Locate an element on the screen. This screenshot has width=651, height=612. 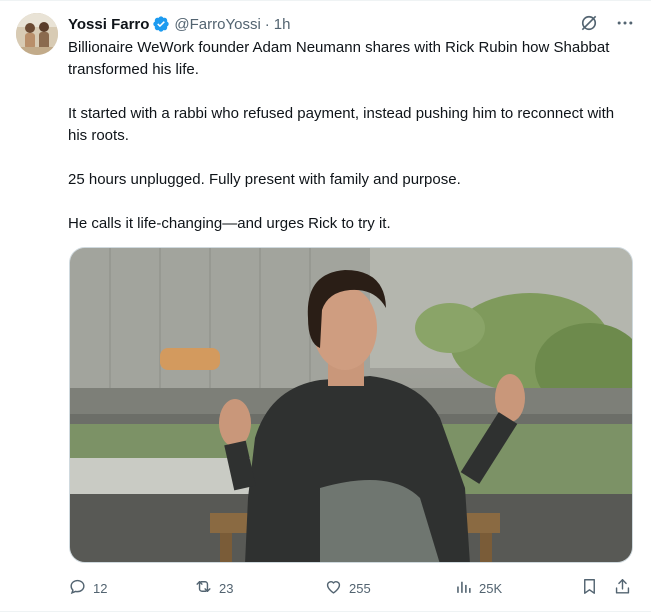
repost-count: 23 is located at coordinates (226, 588).